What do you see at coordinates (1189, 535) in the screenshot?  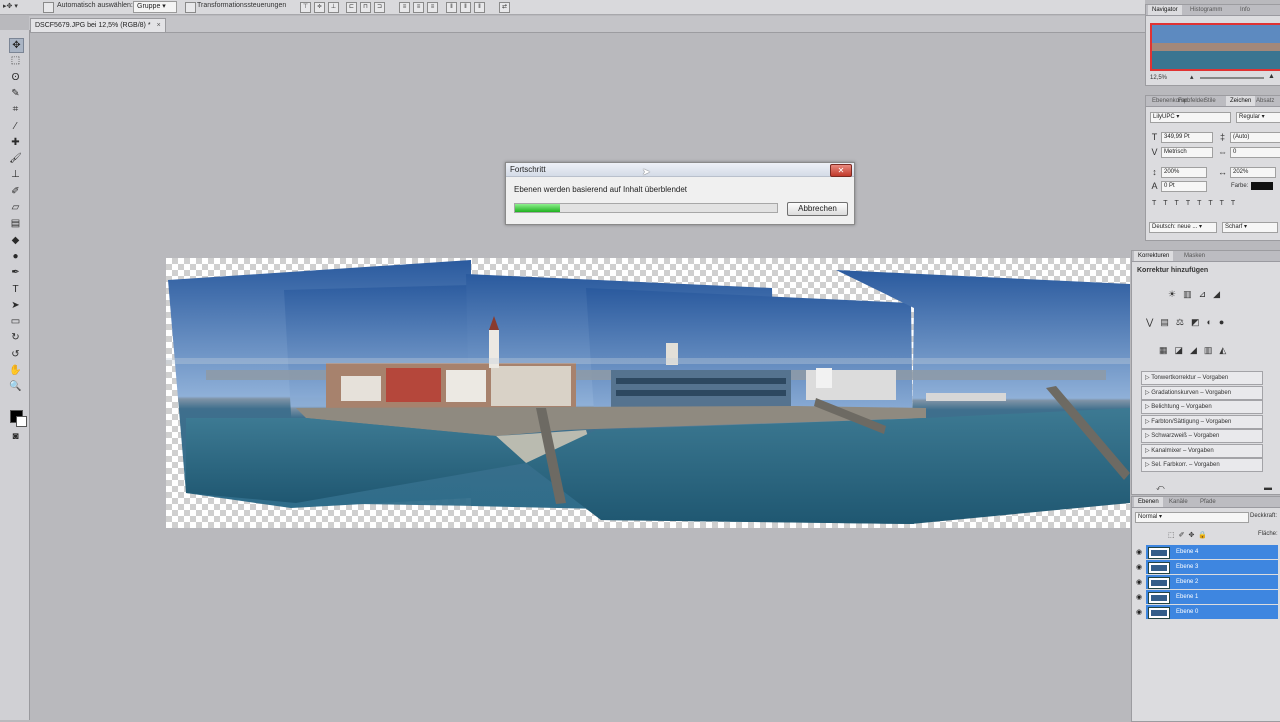 I see `layer-lock-icons: ⬚✐✥🔒` at bounding box center [1189, 535].